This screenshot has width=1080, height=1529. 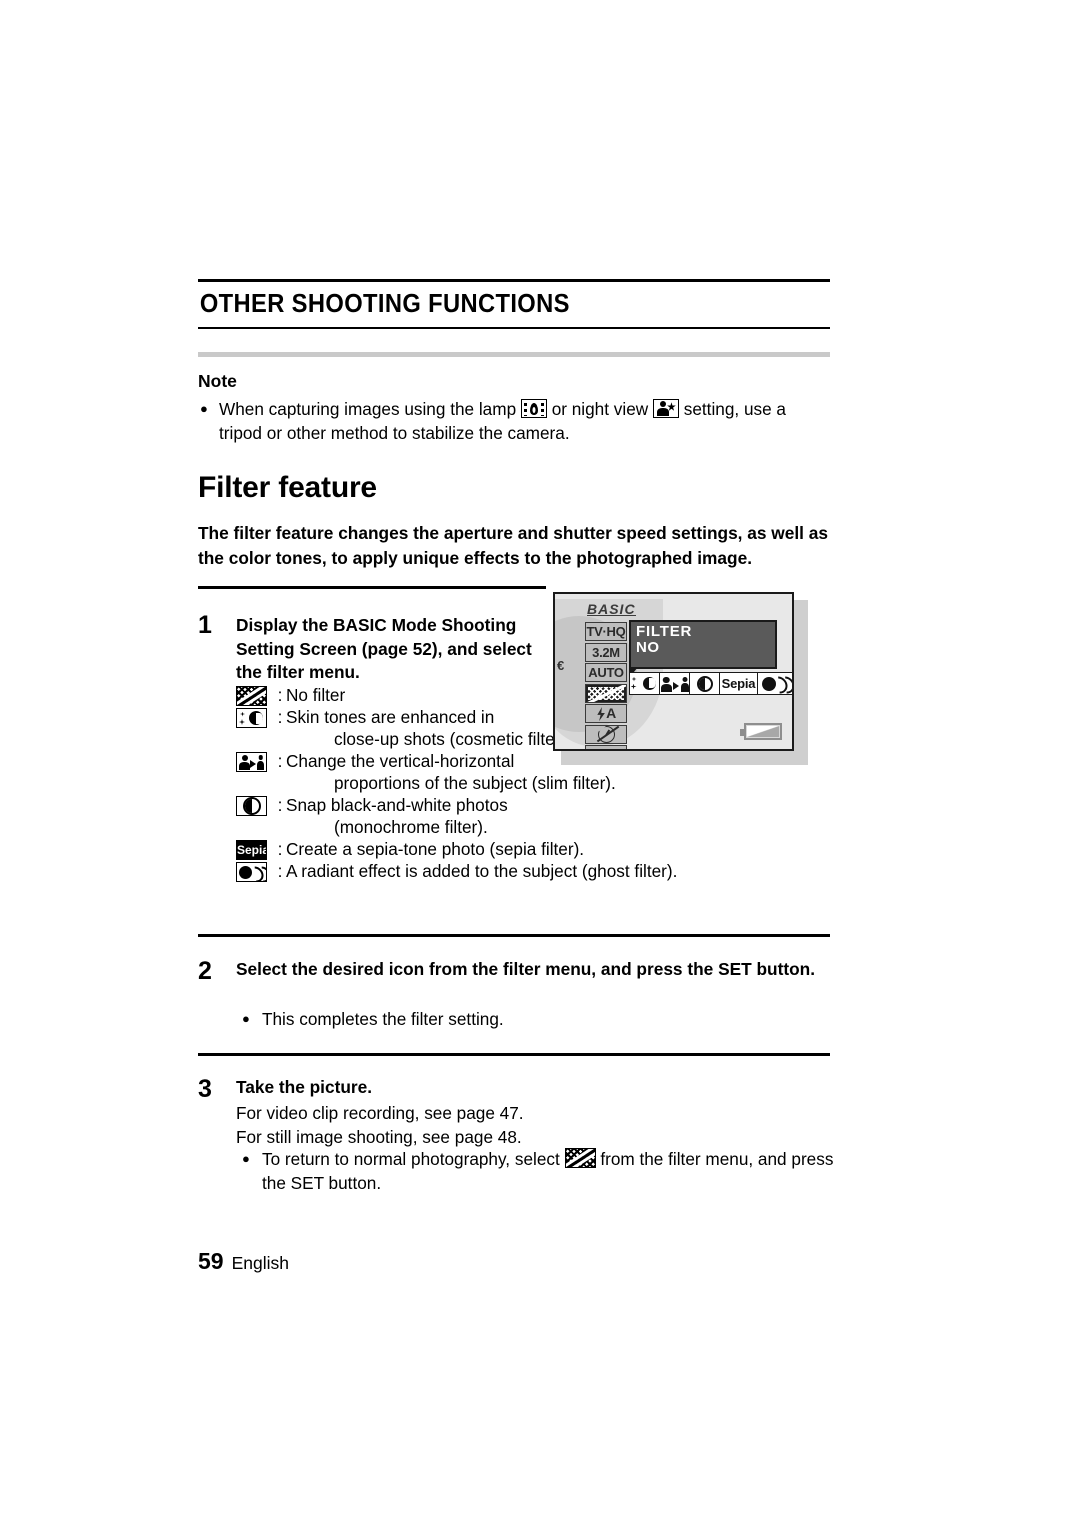 What do you see at coordinates (514, 1054) in the screenshot?
I see `step-3-rule` at bounding box center [514, 1054].